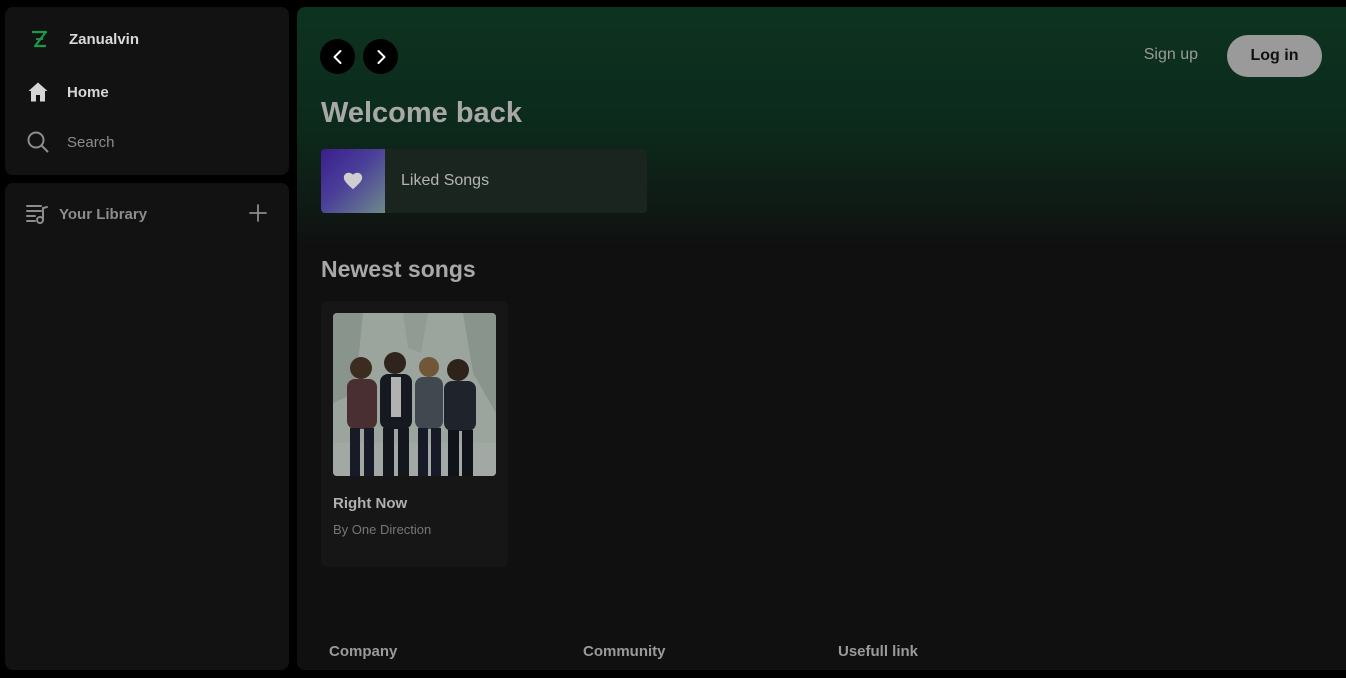 This screenshot has height=678, width=1346. I want to click on liked-songs-label: Liked Songs, so click(445, 180).